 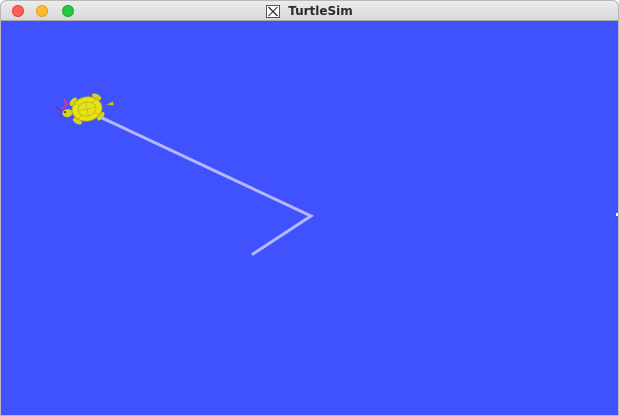 What do you see at coordinates (68, 11) in the screenshot?
I see `zoom-button` at bounding box center [68, 11].